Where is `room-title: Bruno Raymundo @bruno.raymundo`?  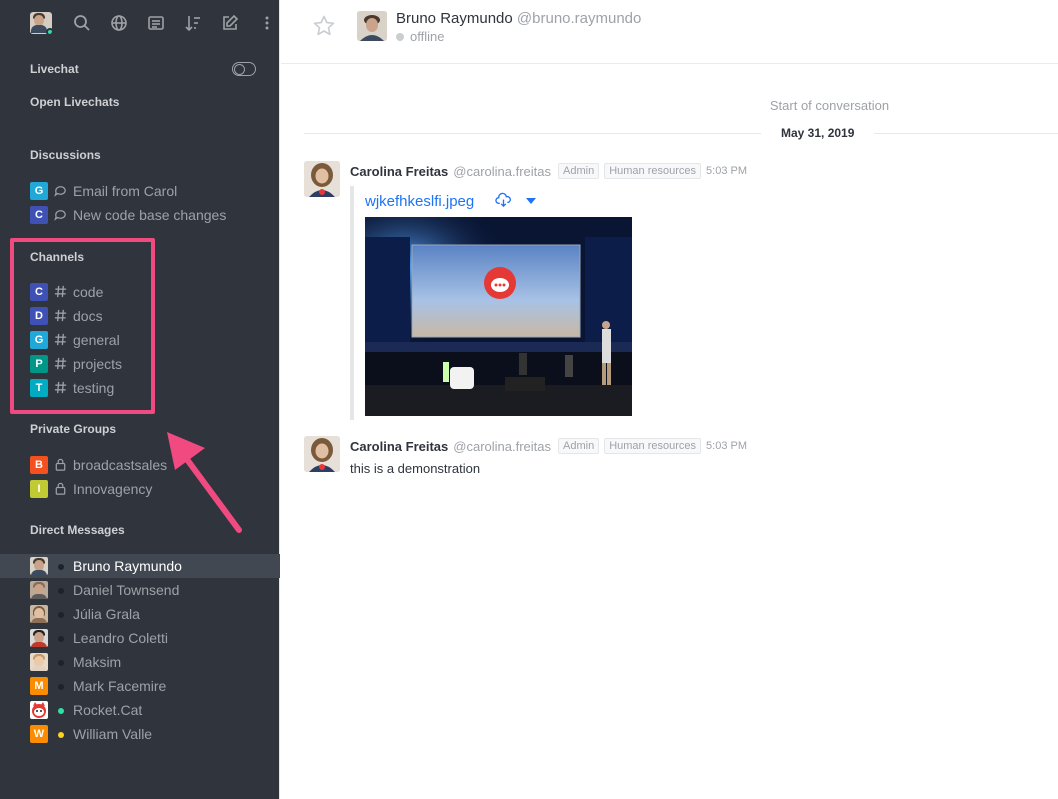 room-title: Bruno Raymundo @bruno.raymundo is located at coordinates (518, 18).